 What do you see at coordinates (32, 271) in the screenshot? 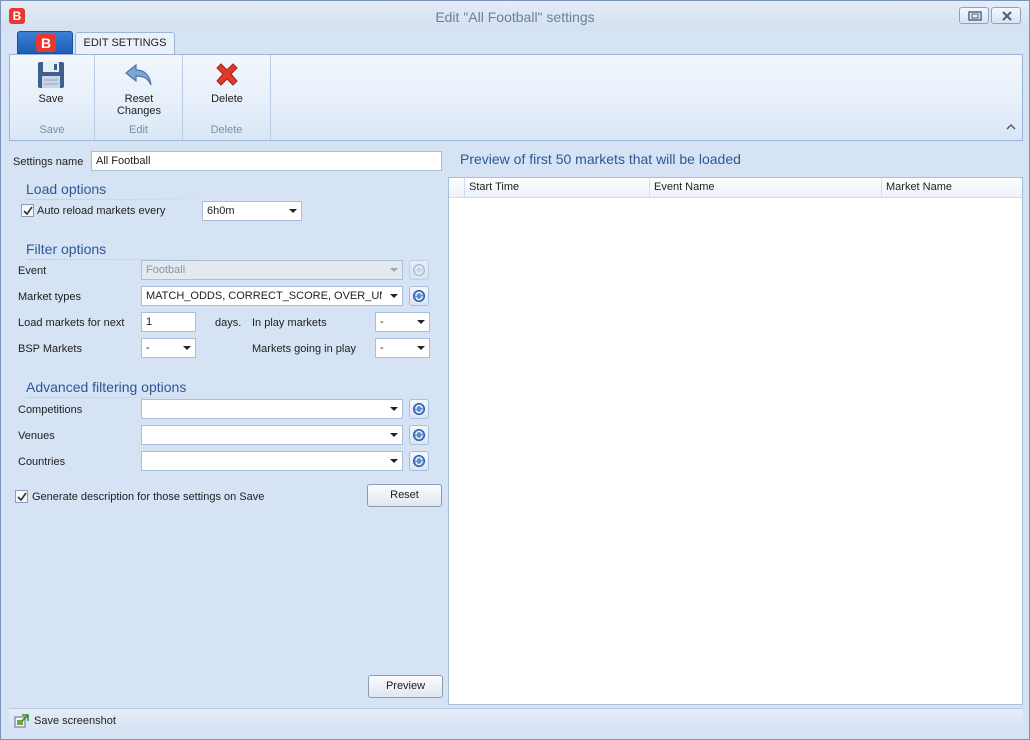
I see `event-label: Event` at bounding box center [32, 271].